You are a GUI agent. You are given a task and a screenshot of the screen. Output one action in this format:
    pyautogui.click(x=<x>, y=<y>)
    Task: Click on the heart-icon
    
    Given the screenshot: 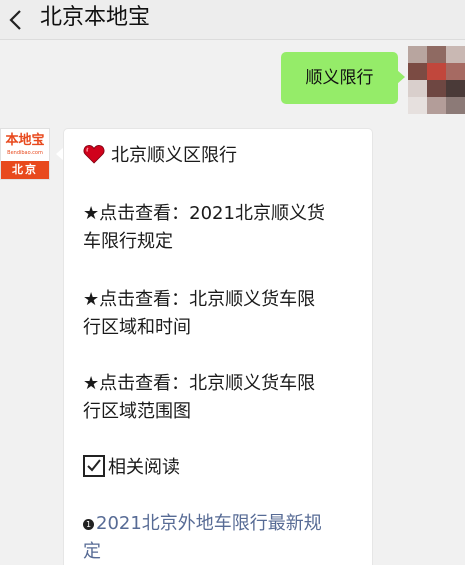 What is the action you would take?
    pyautogui.click(x=94, y=154)
    